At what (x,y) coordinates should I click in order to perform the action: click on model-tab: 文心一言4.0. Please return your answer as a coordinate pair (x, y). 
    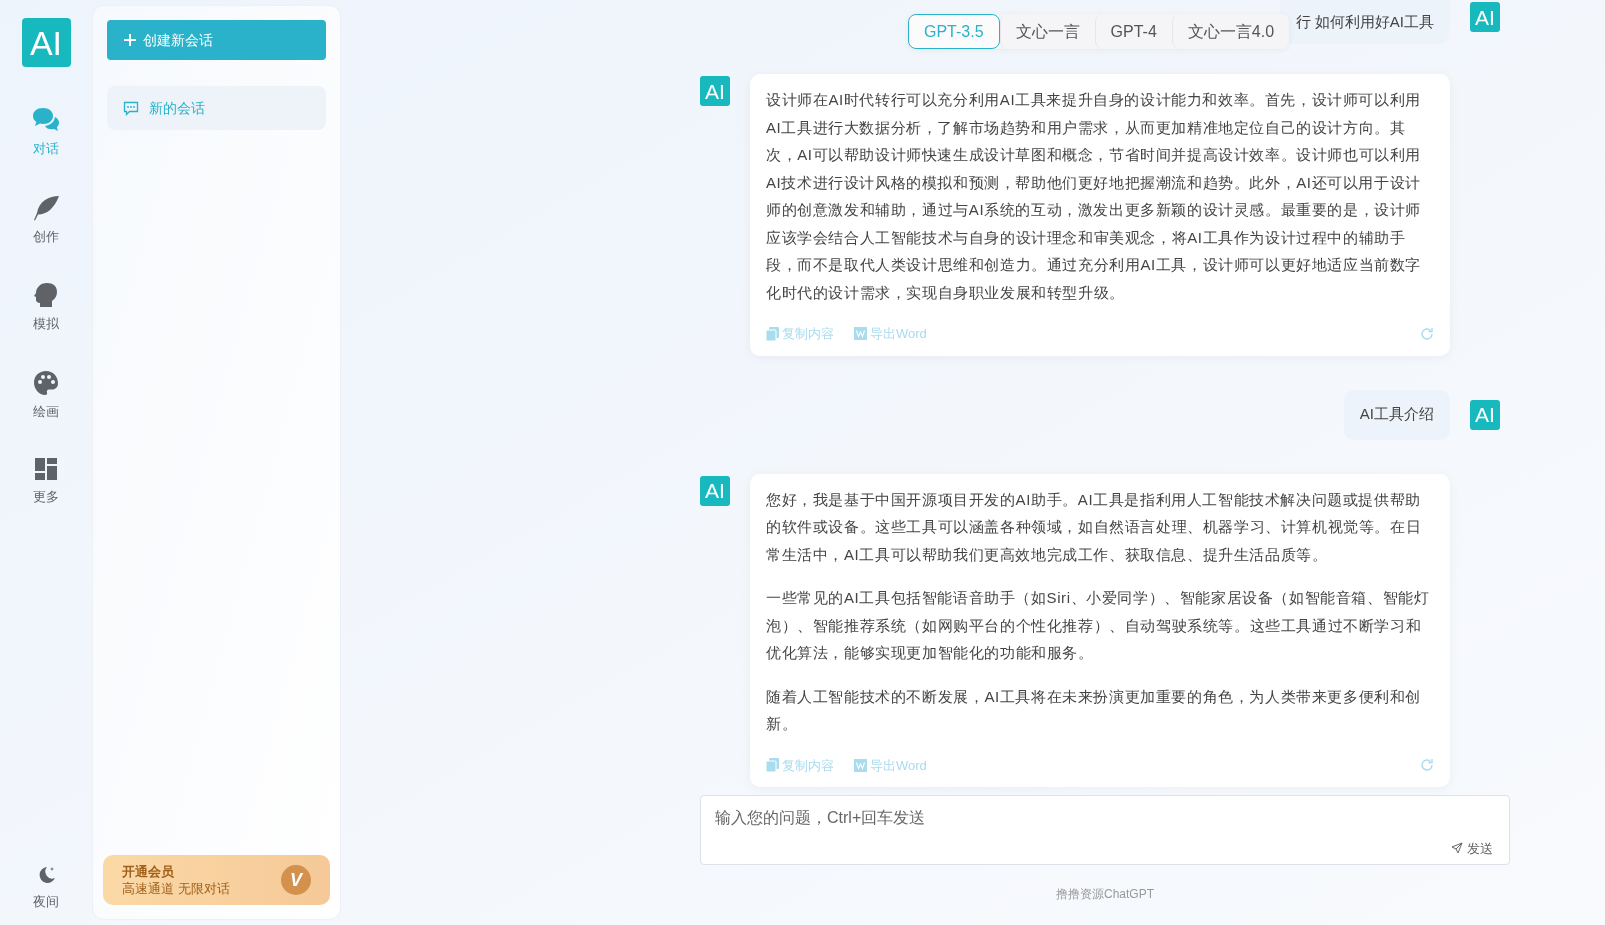
    Looking at the image, I should click on (1230, 31).